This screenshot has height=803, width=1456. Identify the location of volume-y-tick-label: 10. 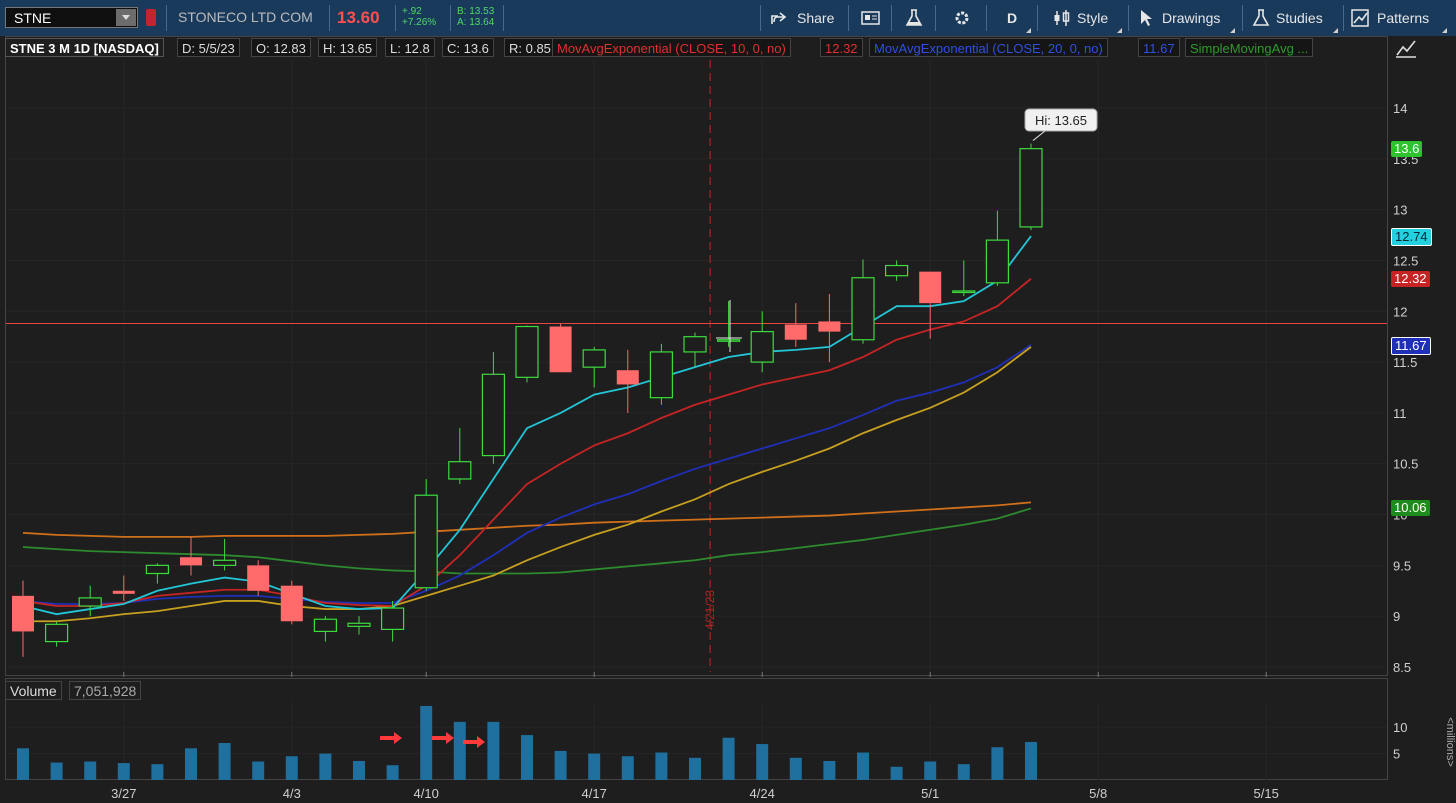
(1400, 727).